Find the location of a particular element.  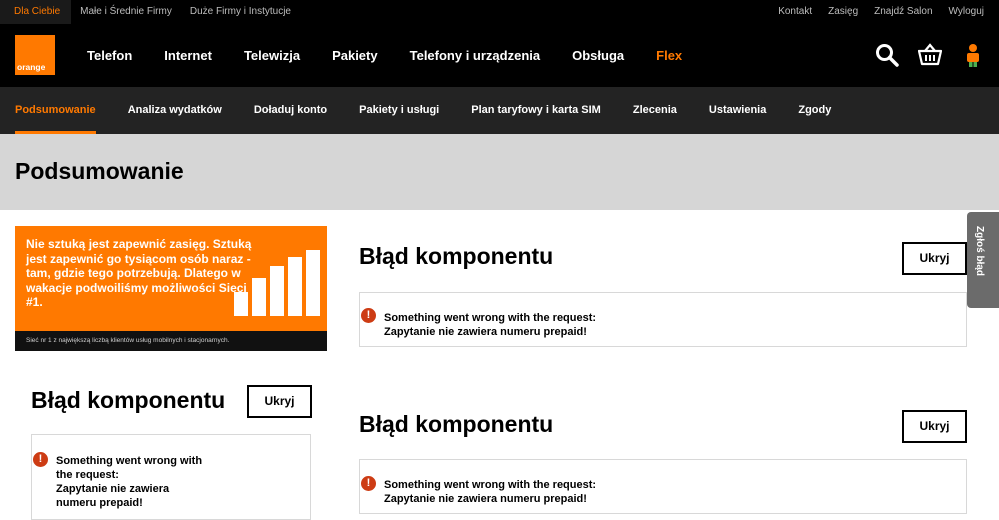

nav-telefony-i-urzadzenia: Telefony i urządzenia is located at coordinates (475, 55).